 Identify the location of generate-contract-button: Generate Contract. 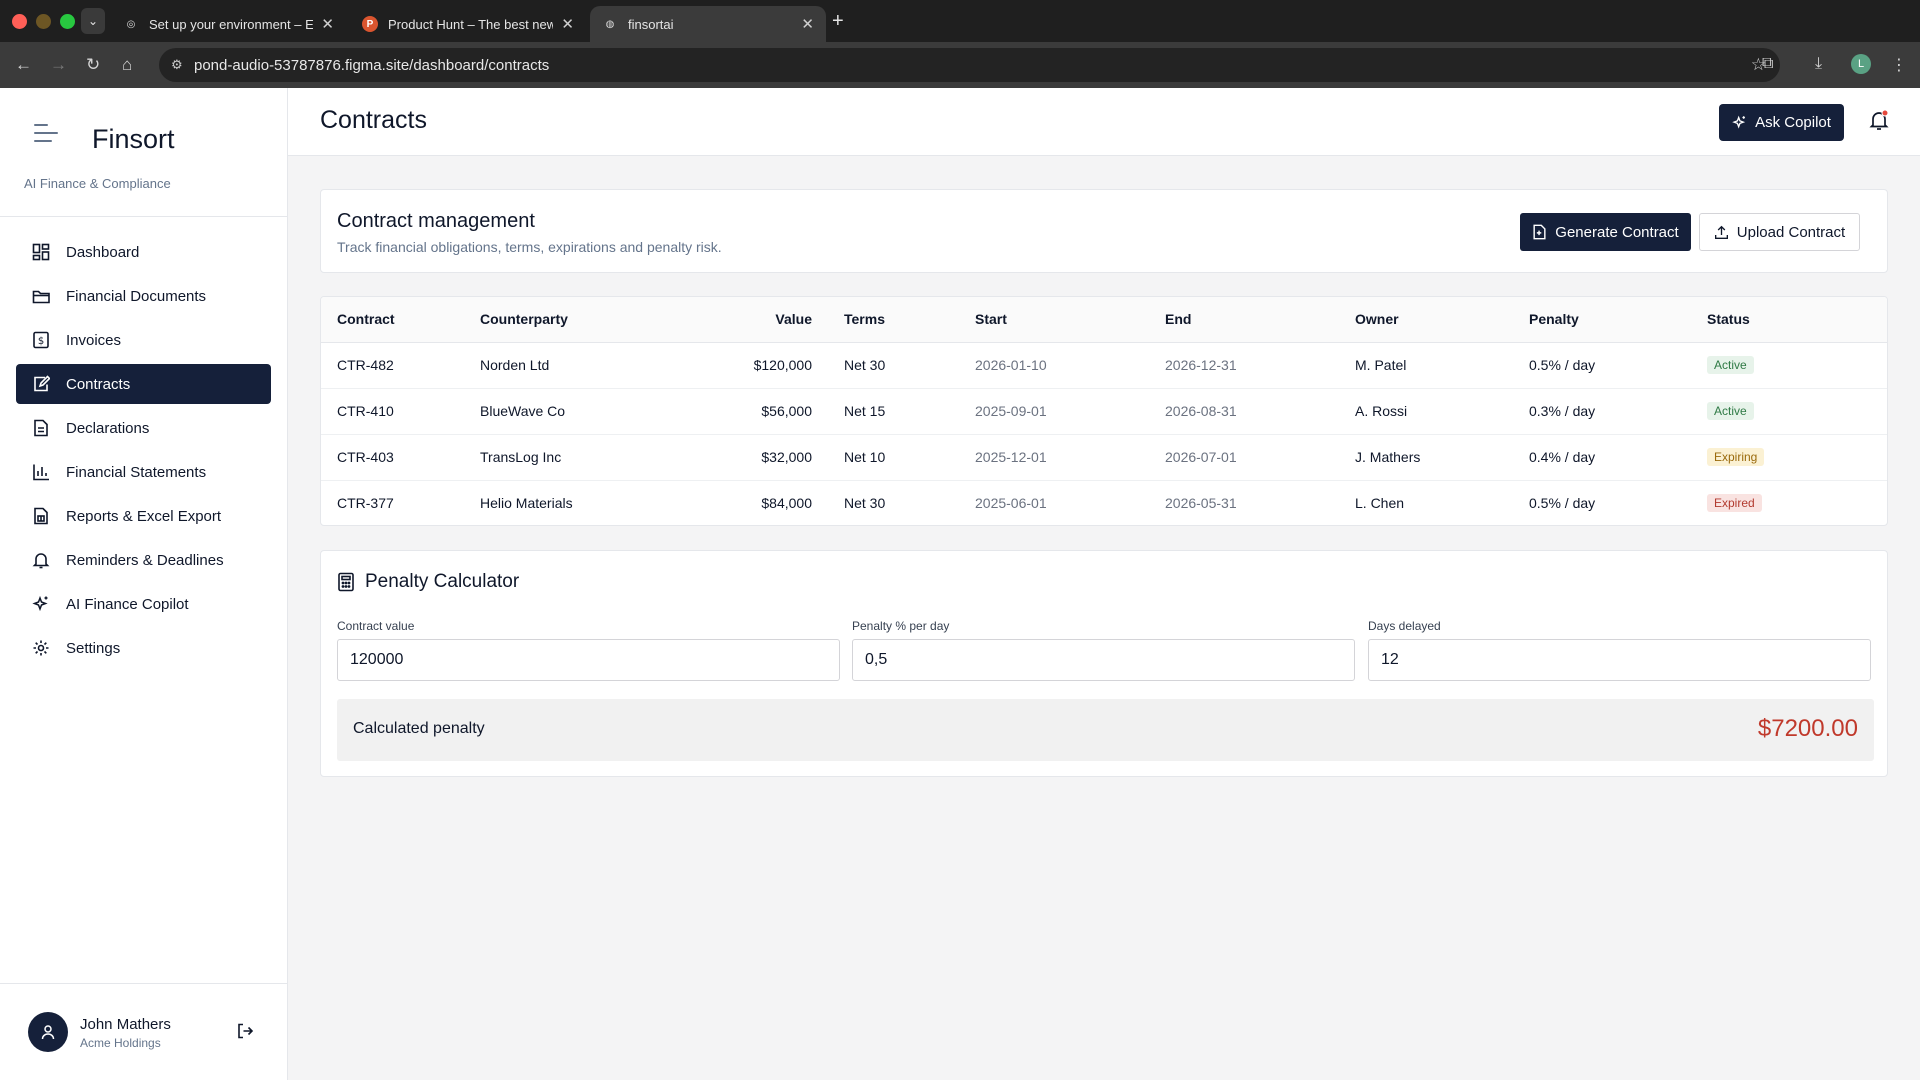
(1605, 232).